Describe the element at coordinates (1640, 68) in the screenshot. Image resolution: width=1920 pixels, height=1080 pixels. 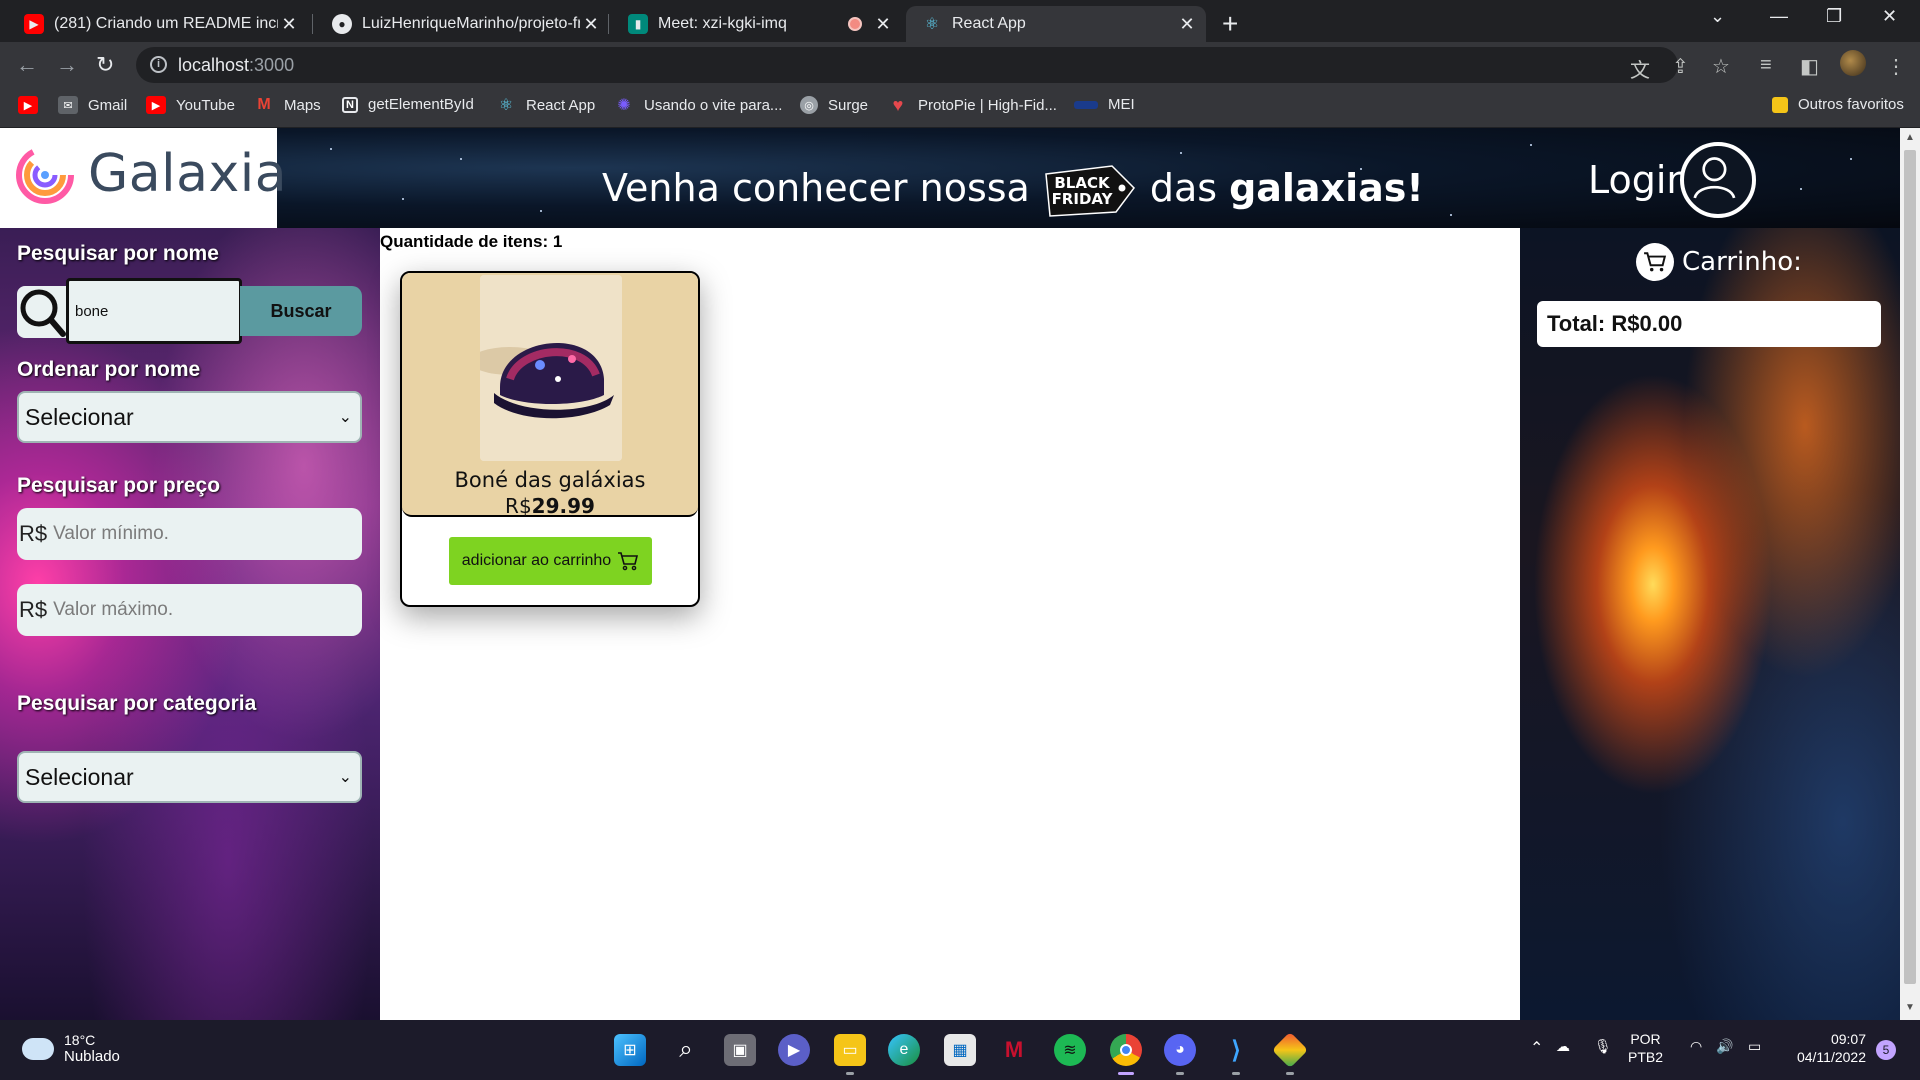
I see `translate-icon: 文` at that location.